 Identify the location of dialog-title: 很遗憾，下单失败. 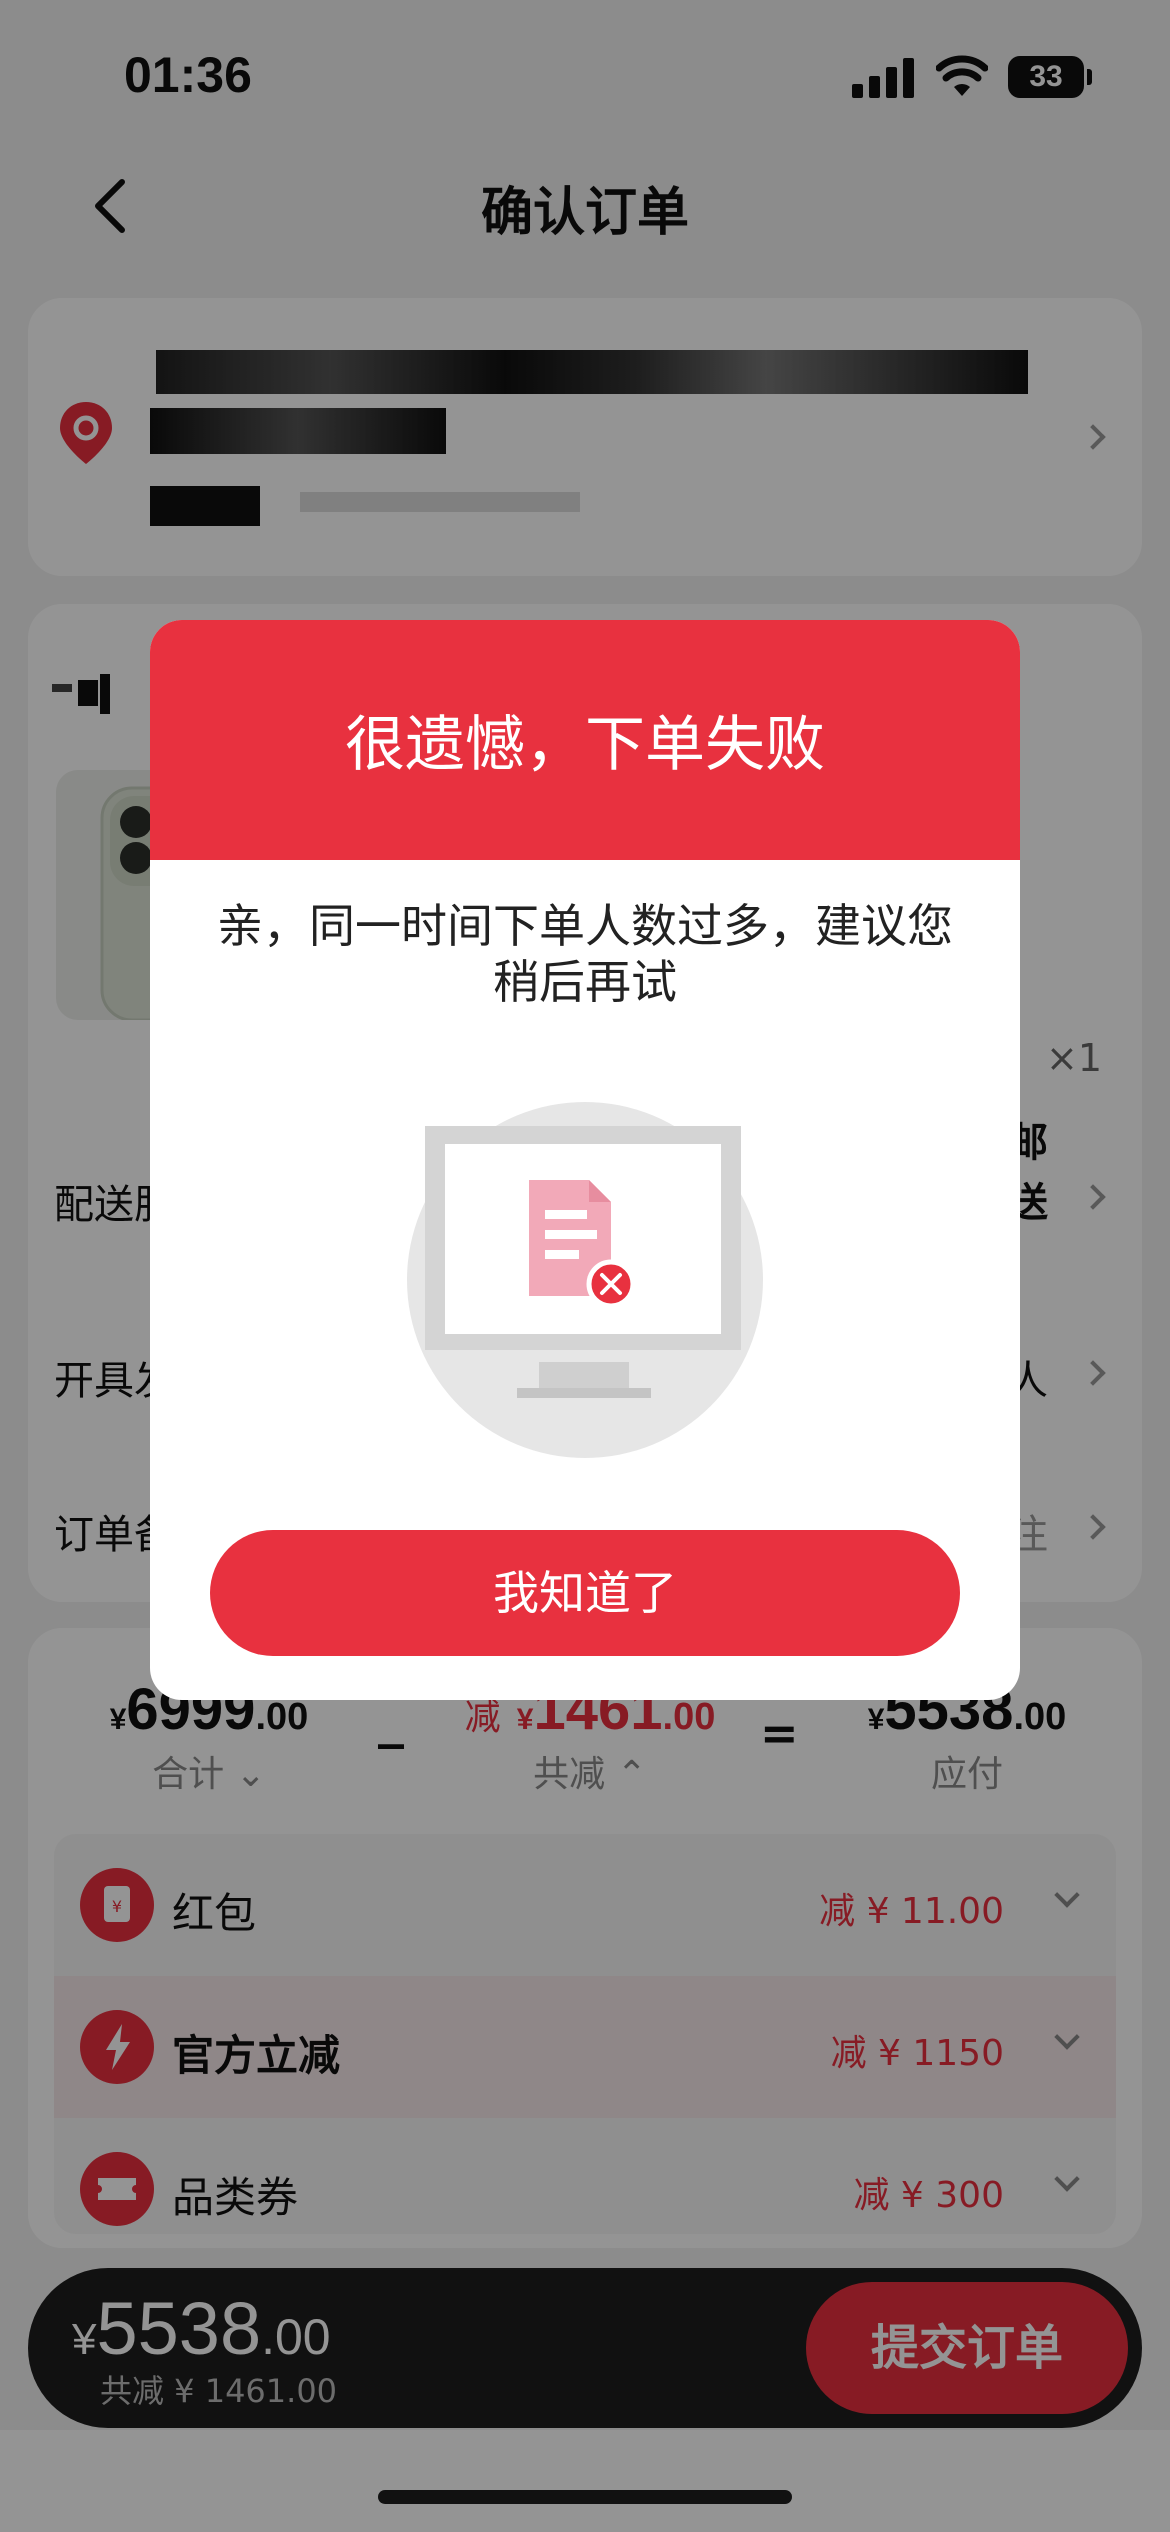
(585, 745).